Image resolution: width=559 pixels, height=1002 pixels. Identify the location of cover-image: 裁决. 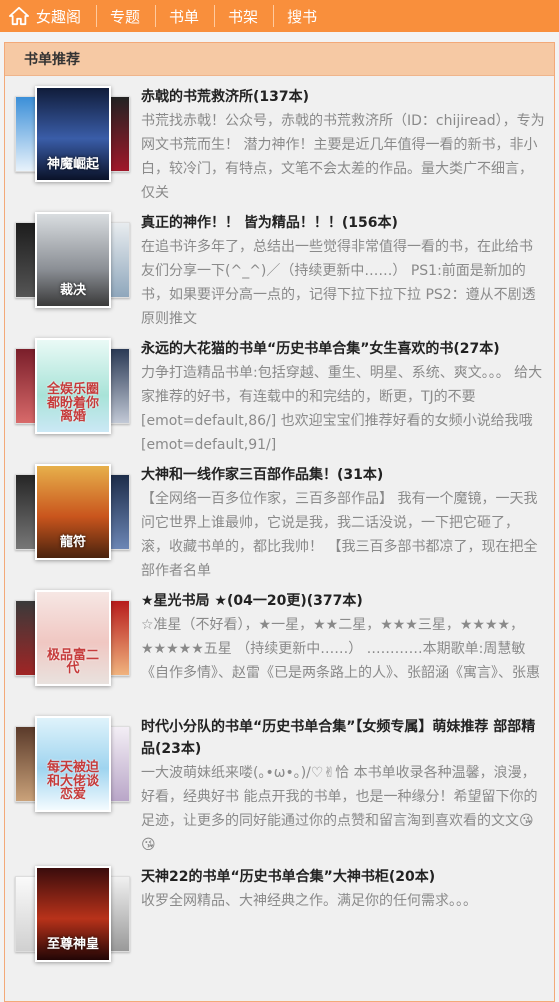
(73, 260).